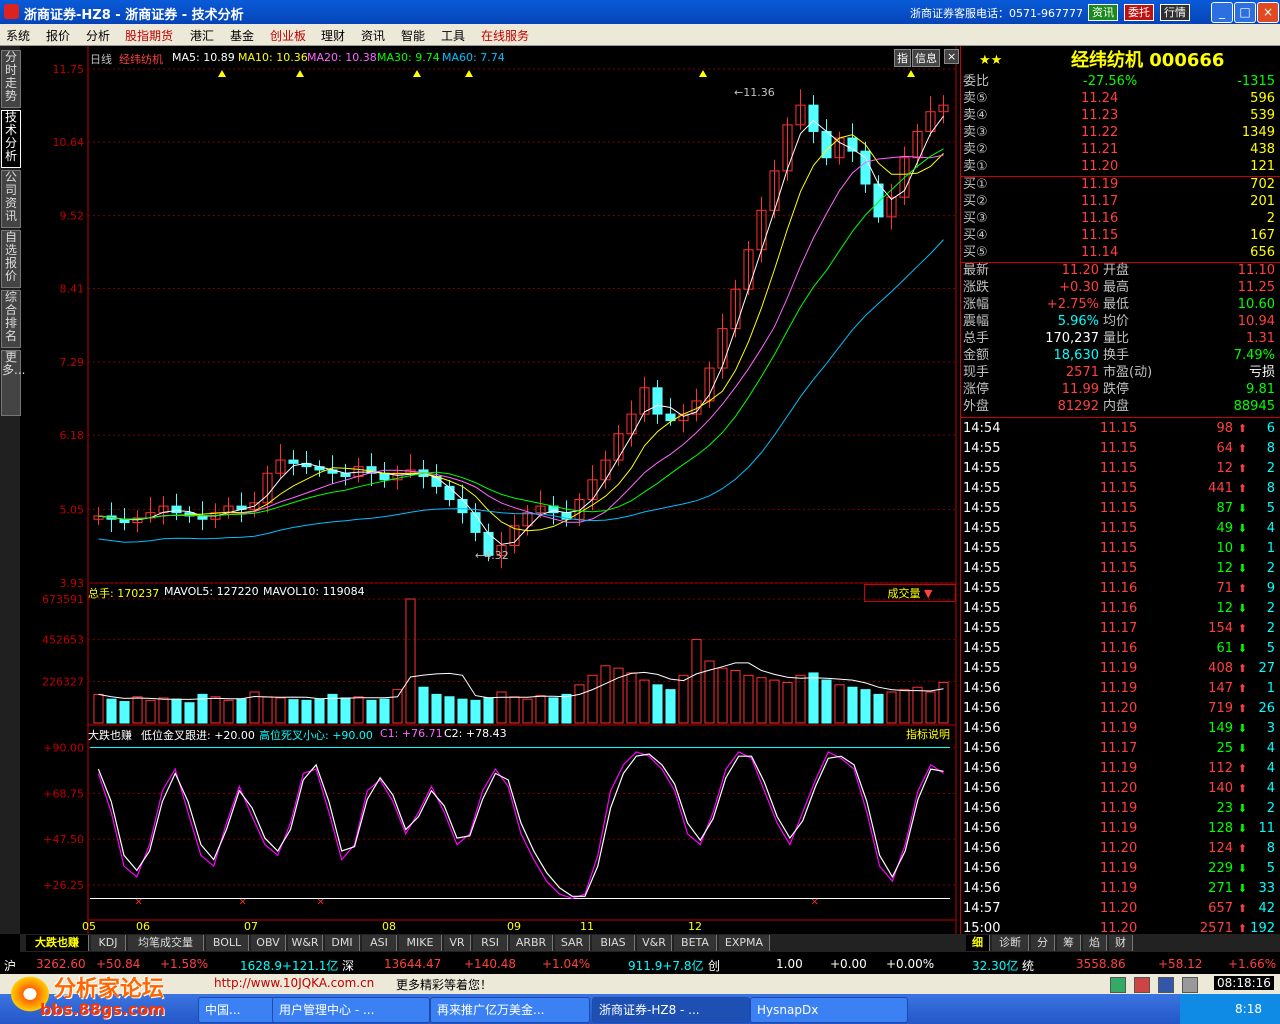 This screenshot has height=1024, width=1280. I want to click on bid-row: 买② 11.17 201, so click(1121, 201).